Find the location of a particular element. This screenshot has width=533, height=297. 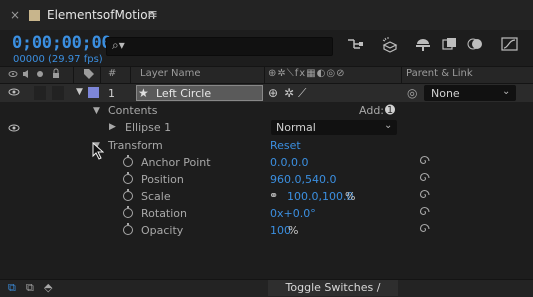

shape-layer-star-icon: ★ is located at coordinates (143, 93).